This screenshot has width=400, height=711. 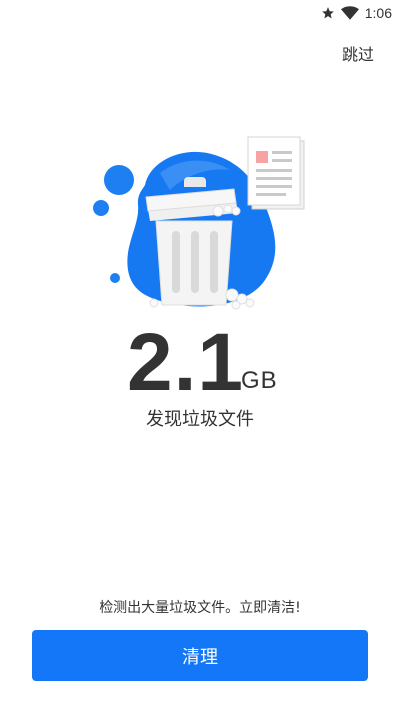 I want to click on clean-button-label: 清理, so click(x=200, y=657).